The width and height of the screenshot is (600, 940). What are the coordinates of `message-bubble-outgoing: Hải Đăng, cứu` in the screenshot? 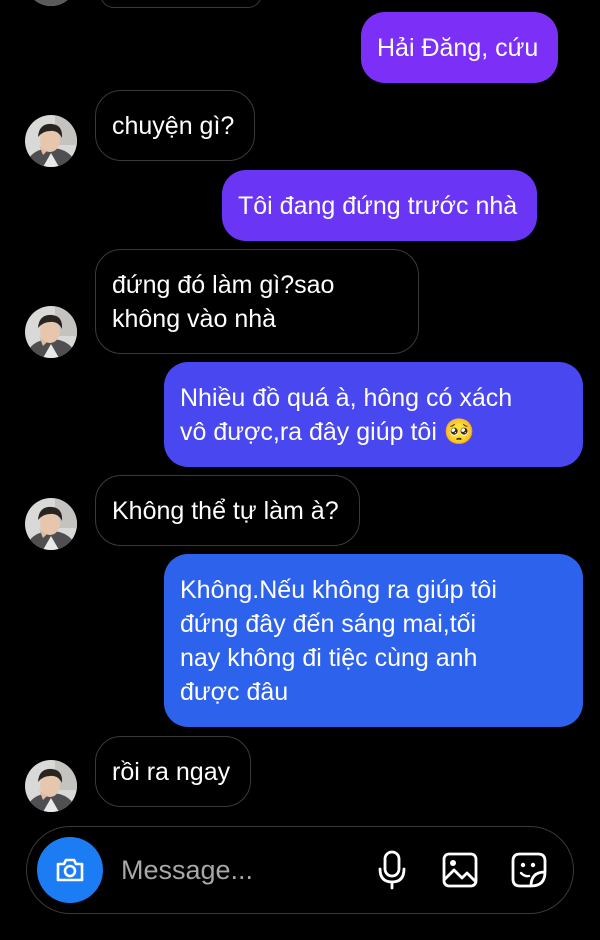 It's located at (460, 47).